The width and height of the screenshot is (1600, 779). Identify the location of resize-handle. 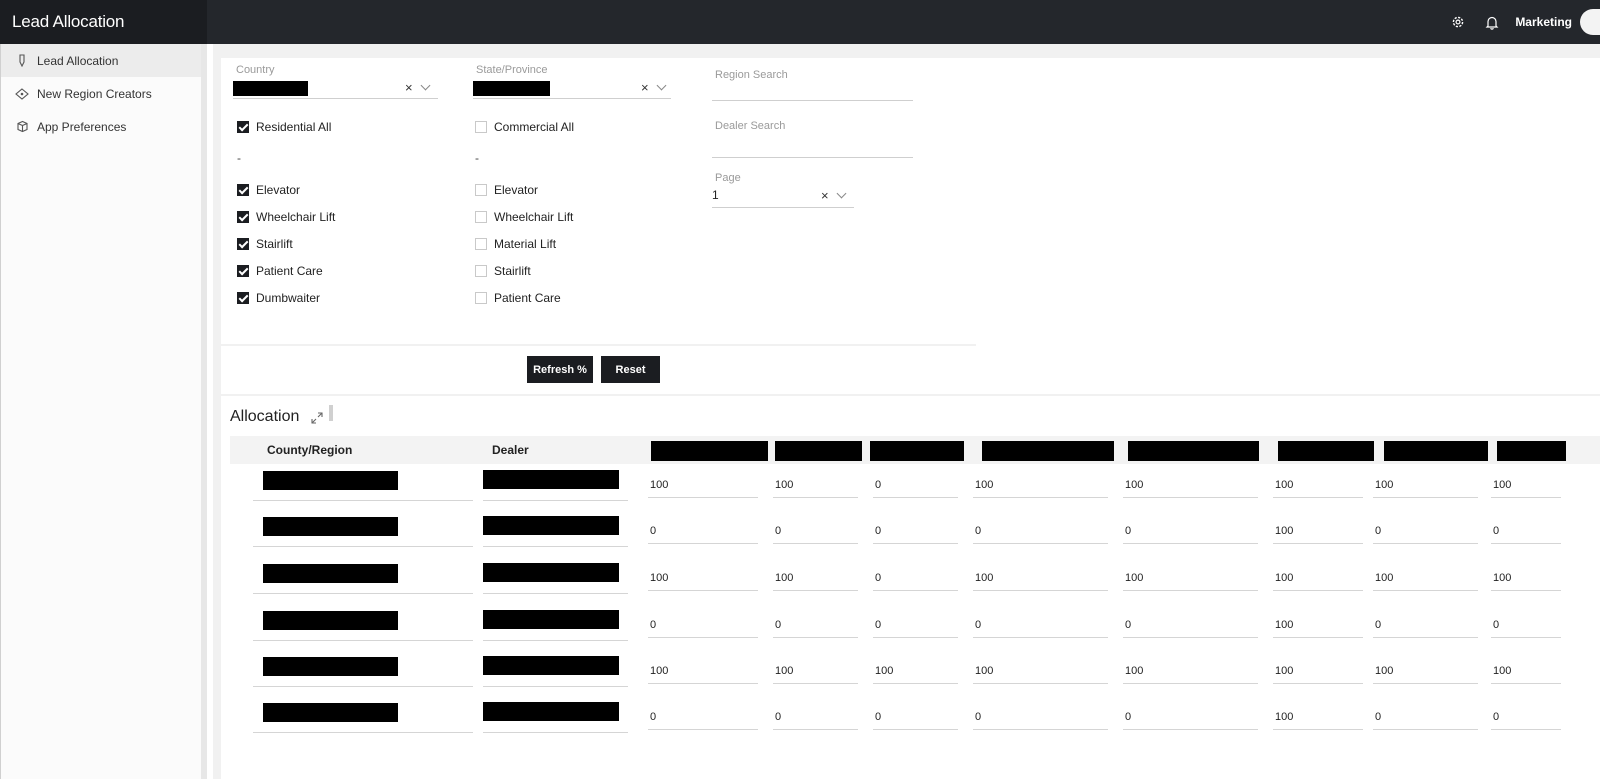
(331, 413).